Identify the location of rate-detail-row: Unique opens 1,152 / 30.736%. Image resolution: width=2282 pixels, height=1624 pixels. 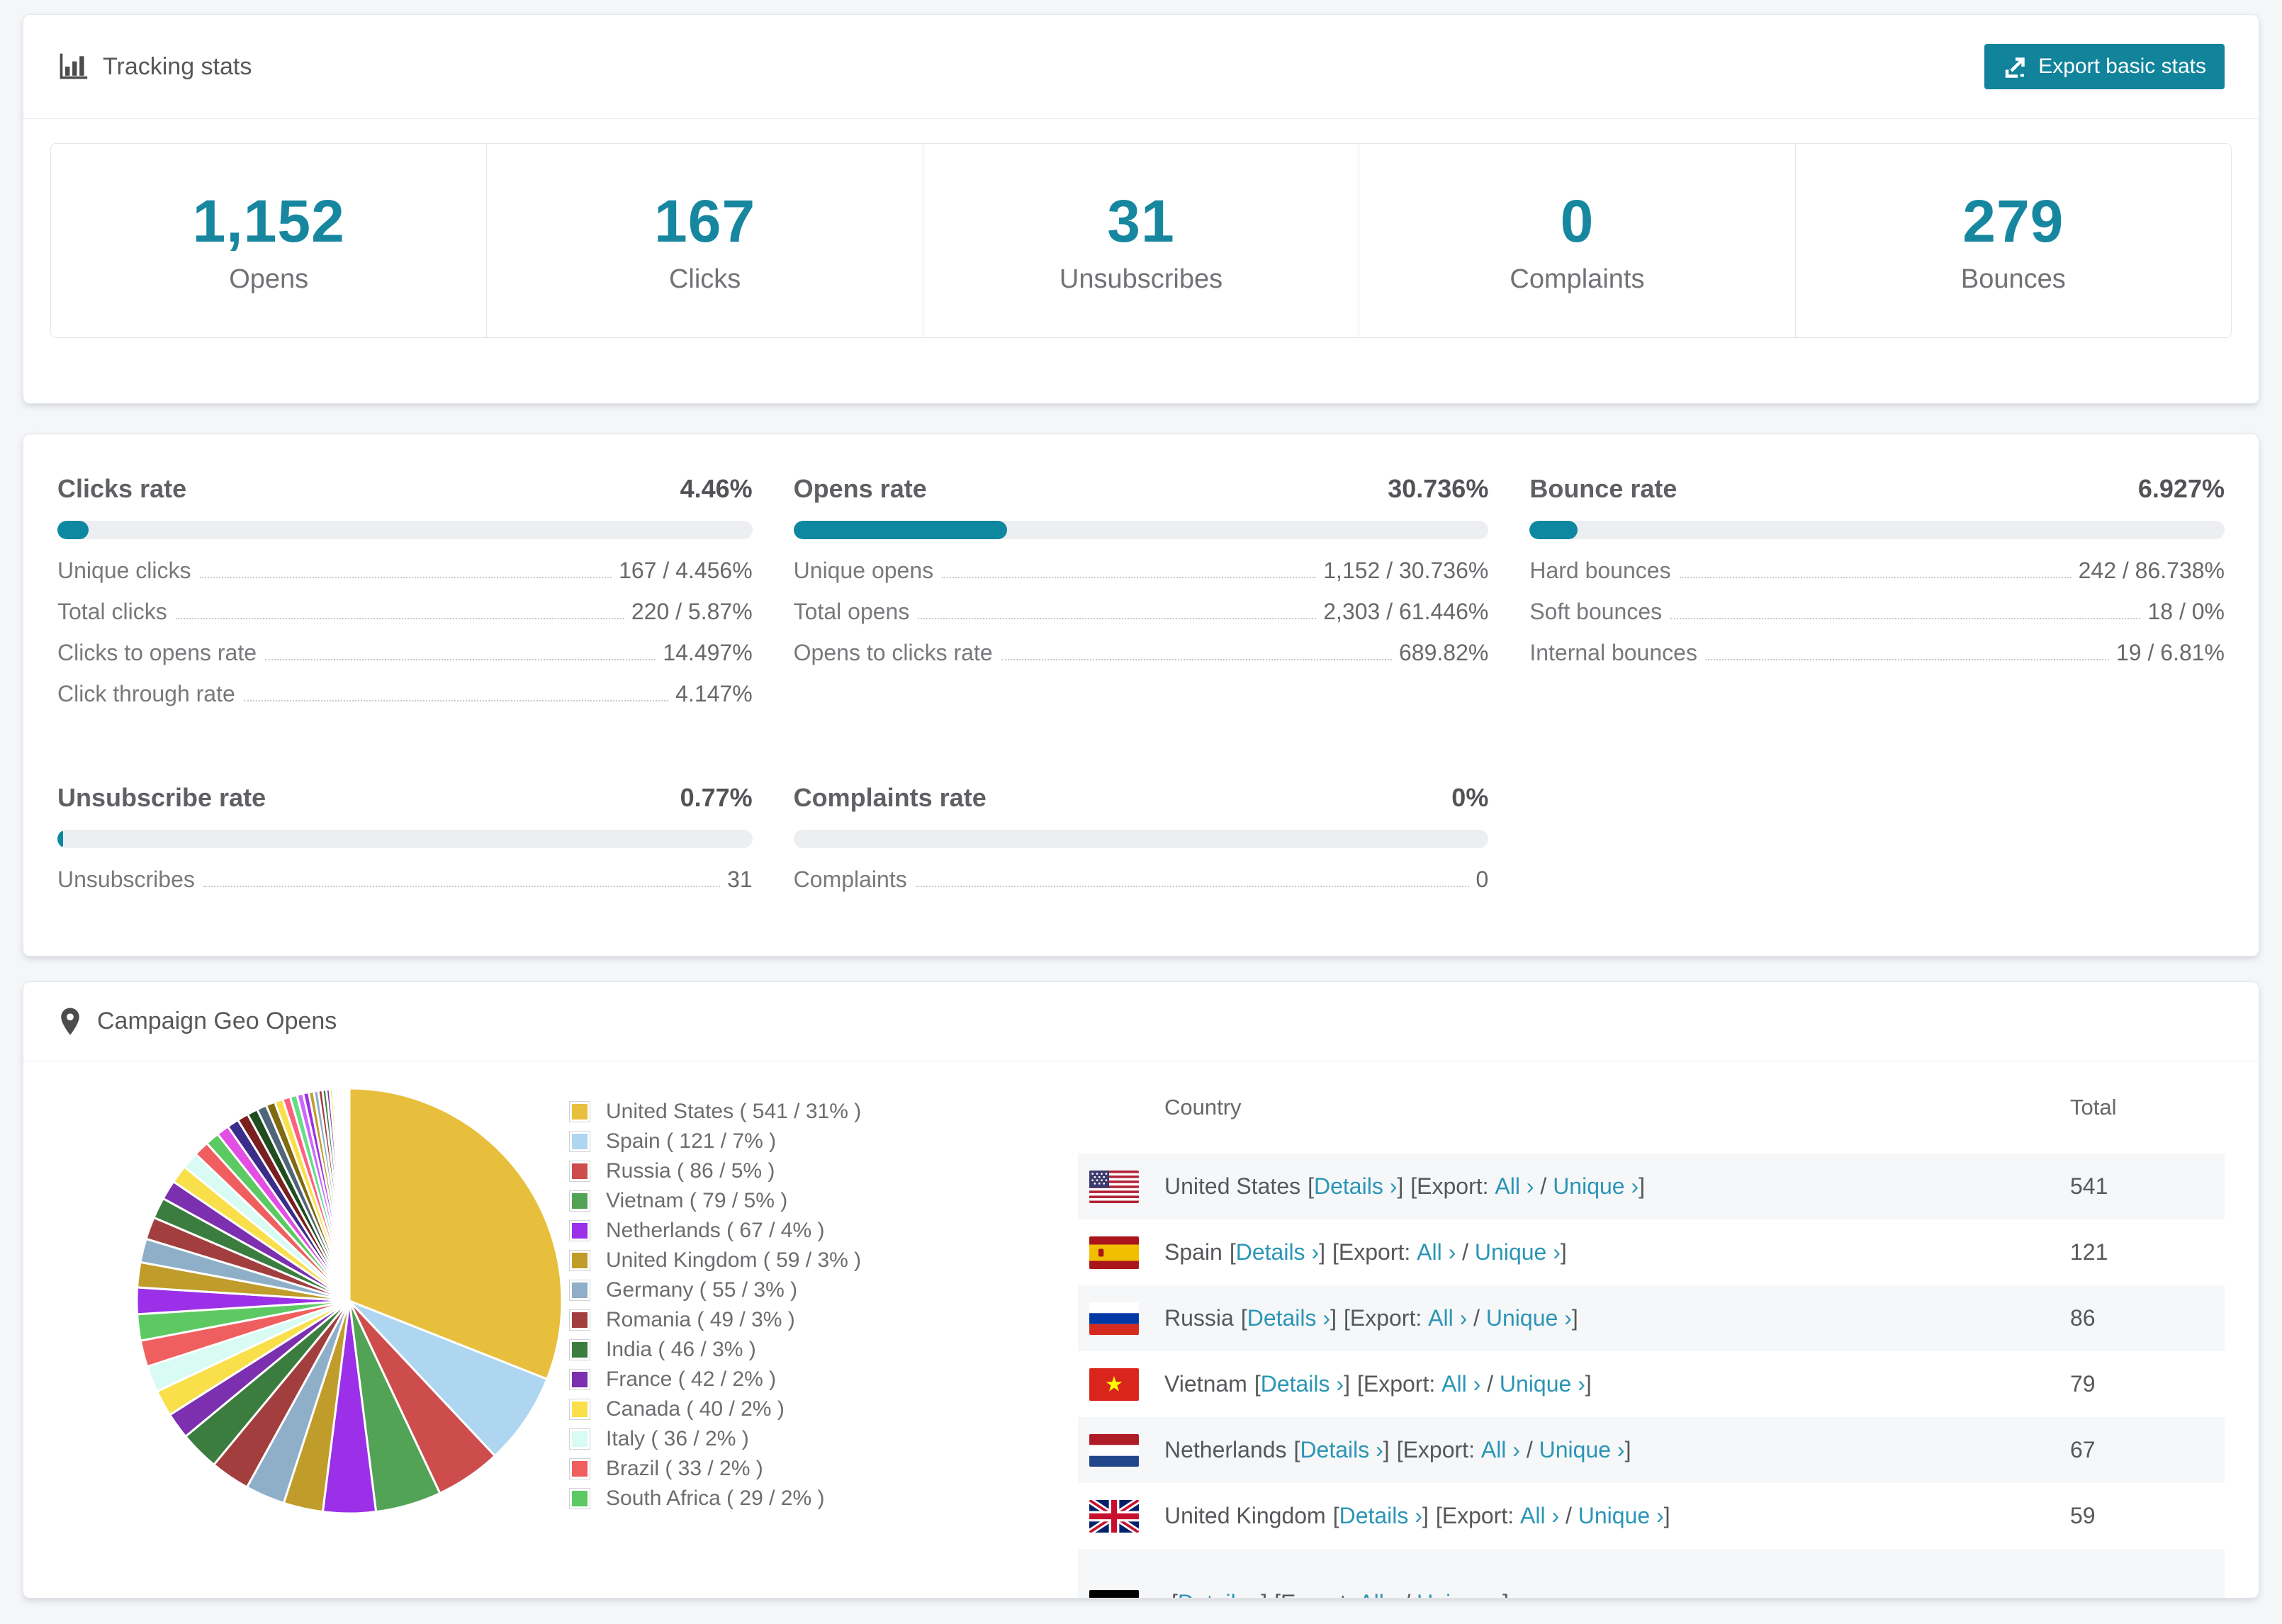
(1142, 579).